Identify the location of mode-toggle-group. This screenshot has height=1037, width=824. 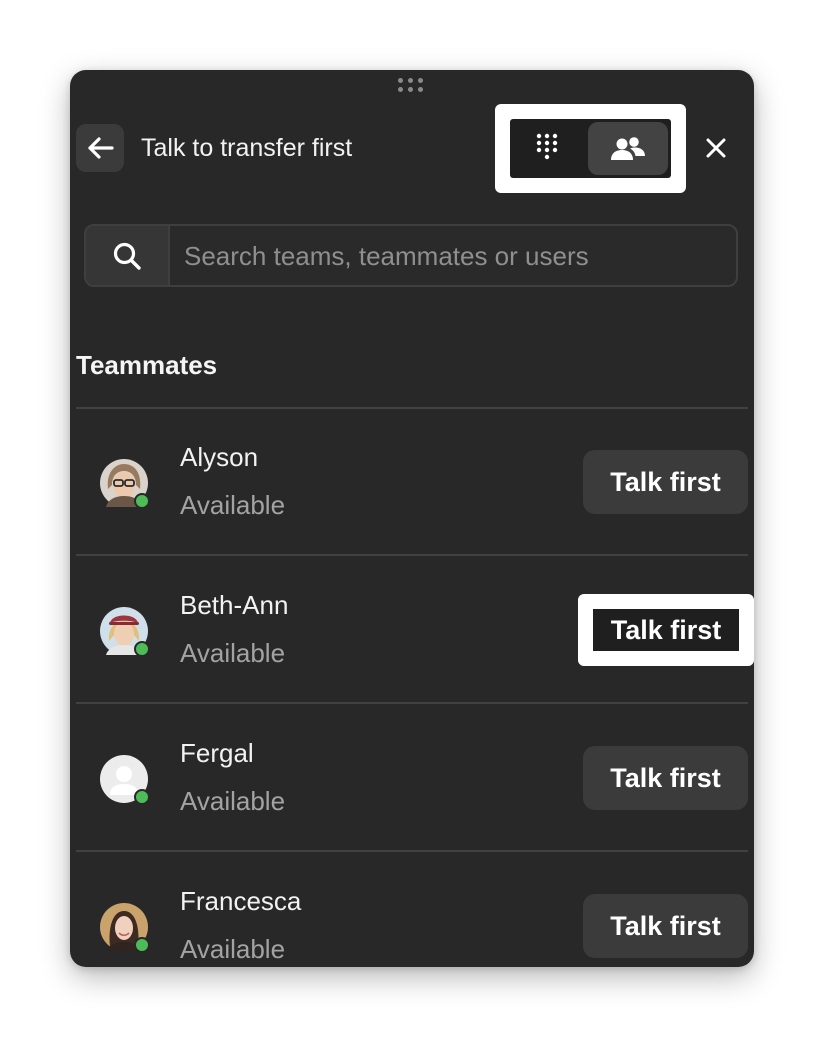
(590, 148).